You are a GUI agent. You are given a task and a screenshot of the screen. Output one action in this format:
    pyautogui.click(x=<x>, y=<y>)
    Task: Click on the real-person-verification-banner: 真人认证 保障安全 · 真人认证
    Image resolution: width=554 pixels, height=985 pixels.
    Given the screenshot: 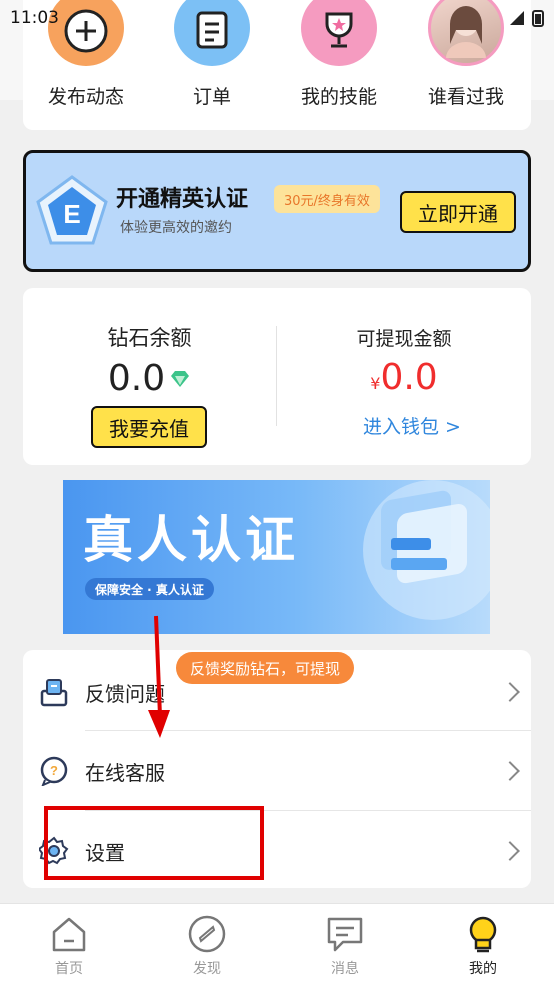 What is the action you would take?
    pyautogui.click(x=276, y=557)
    